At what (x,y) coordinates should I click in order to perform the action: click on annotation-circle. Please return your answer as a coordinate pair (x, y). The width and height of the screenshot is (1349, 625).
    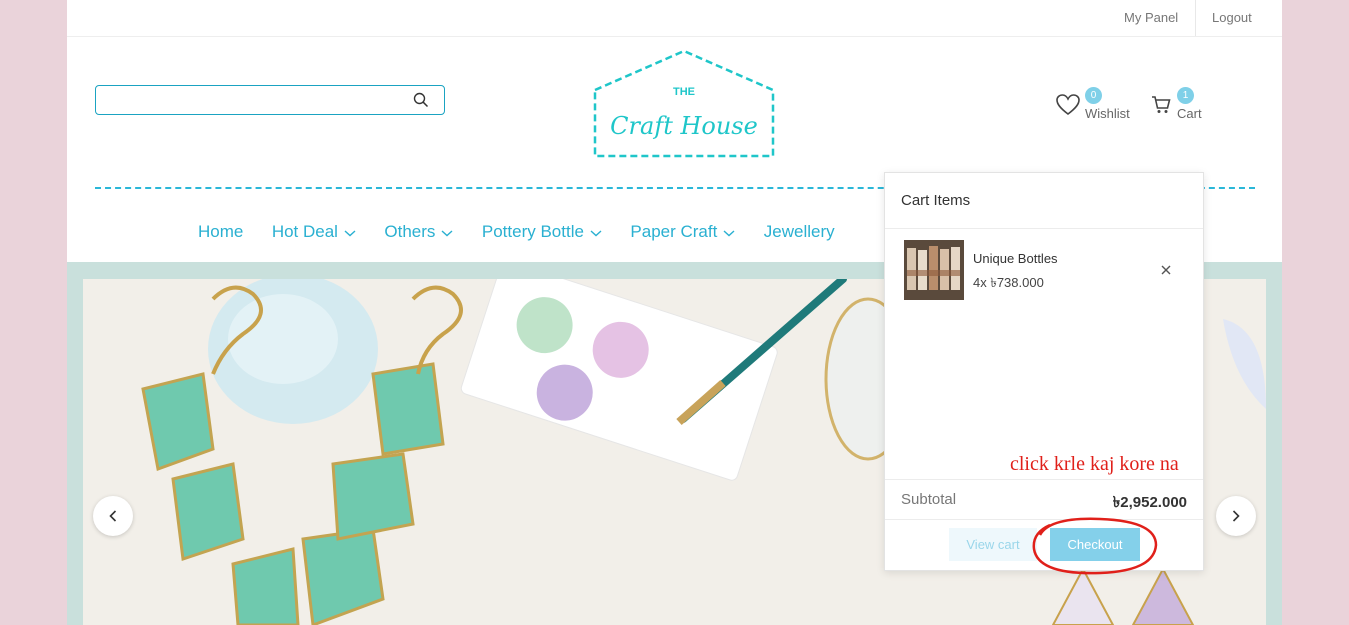
    Looking at the image, I should click on (1095, 546).